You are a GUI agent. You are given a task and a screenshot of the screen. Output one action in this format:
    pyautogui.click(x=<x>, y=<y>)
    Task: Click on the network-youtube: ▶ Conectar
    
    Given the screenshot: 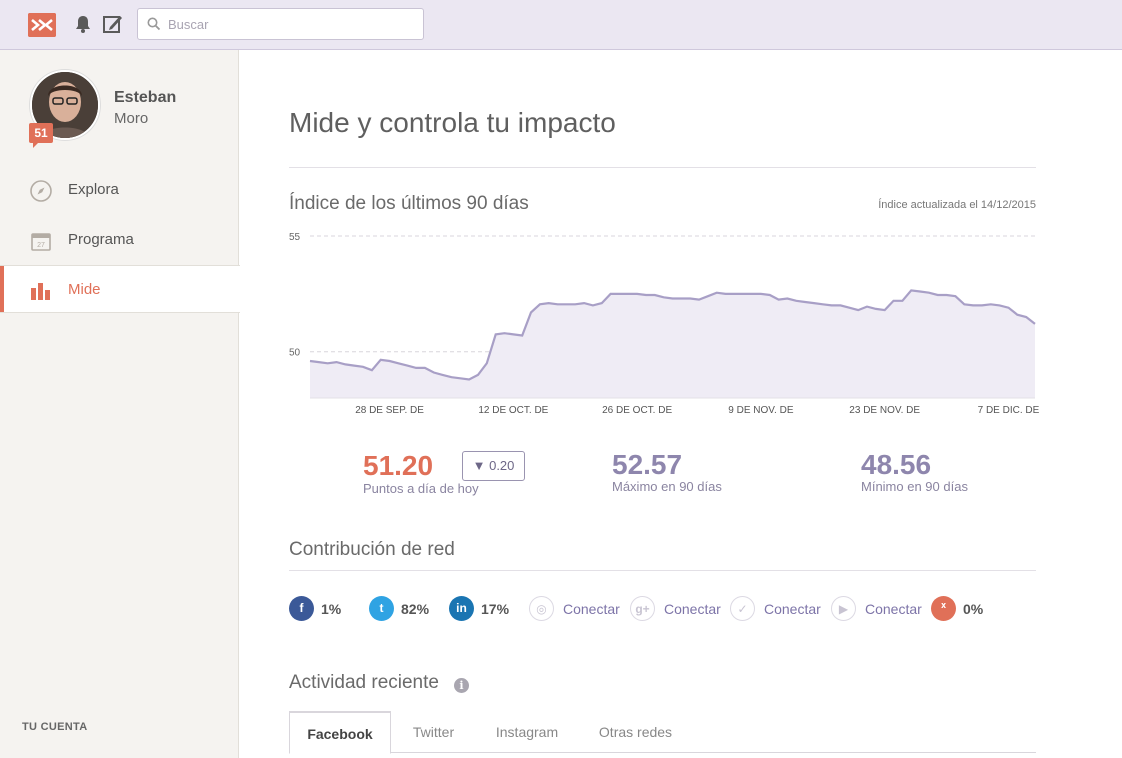 What is the action you would take?
    pyautogui.click(x=878, y=609)
    